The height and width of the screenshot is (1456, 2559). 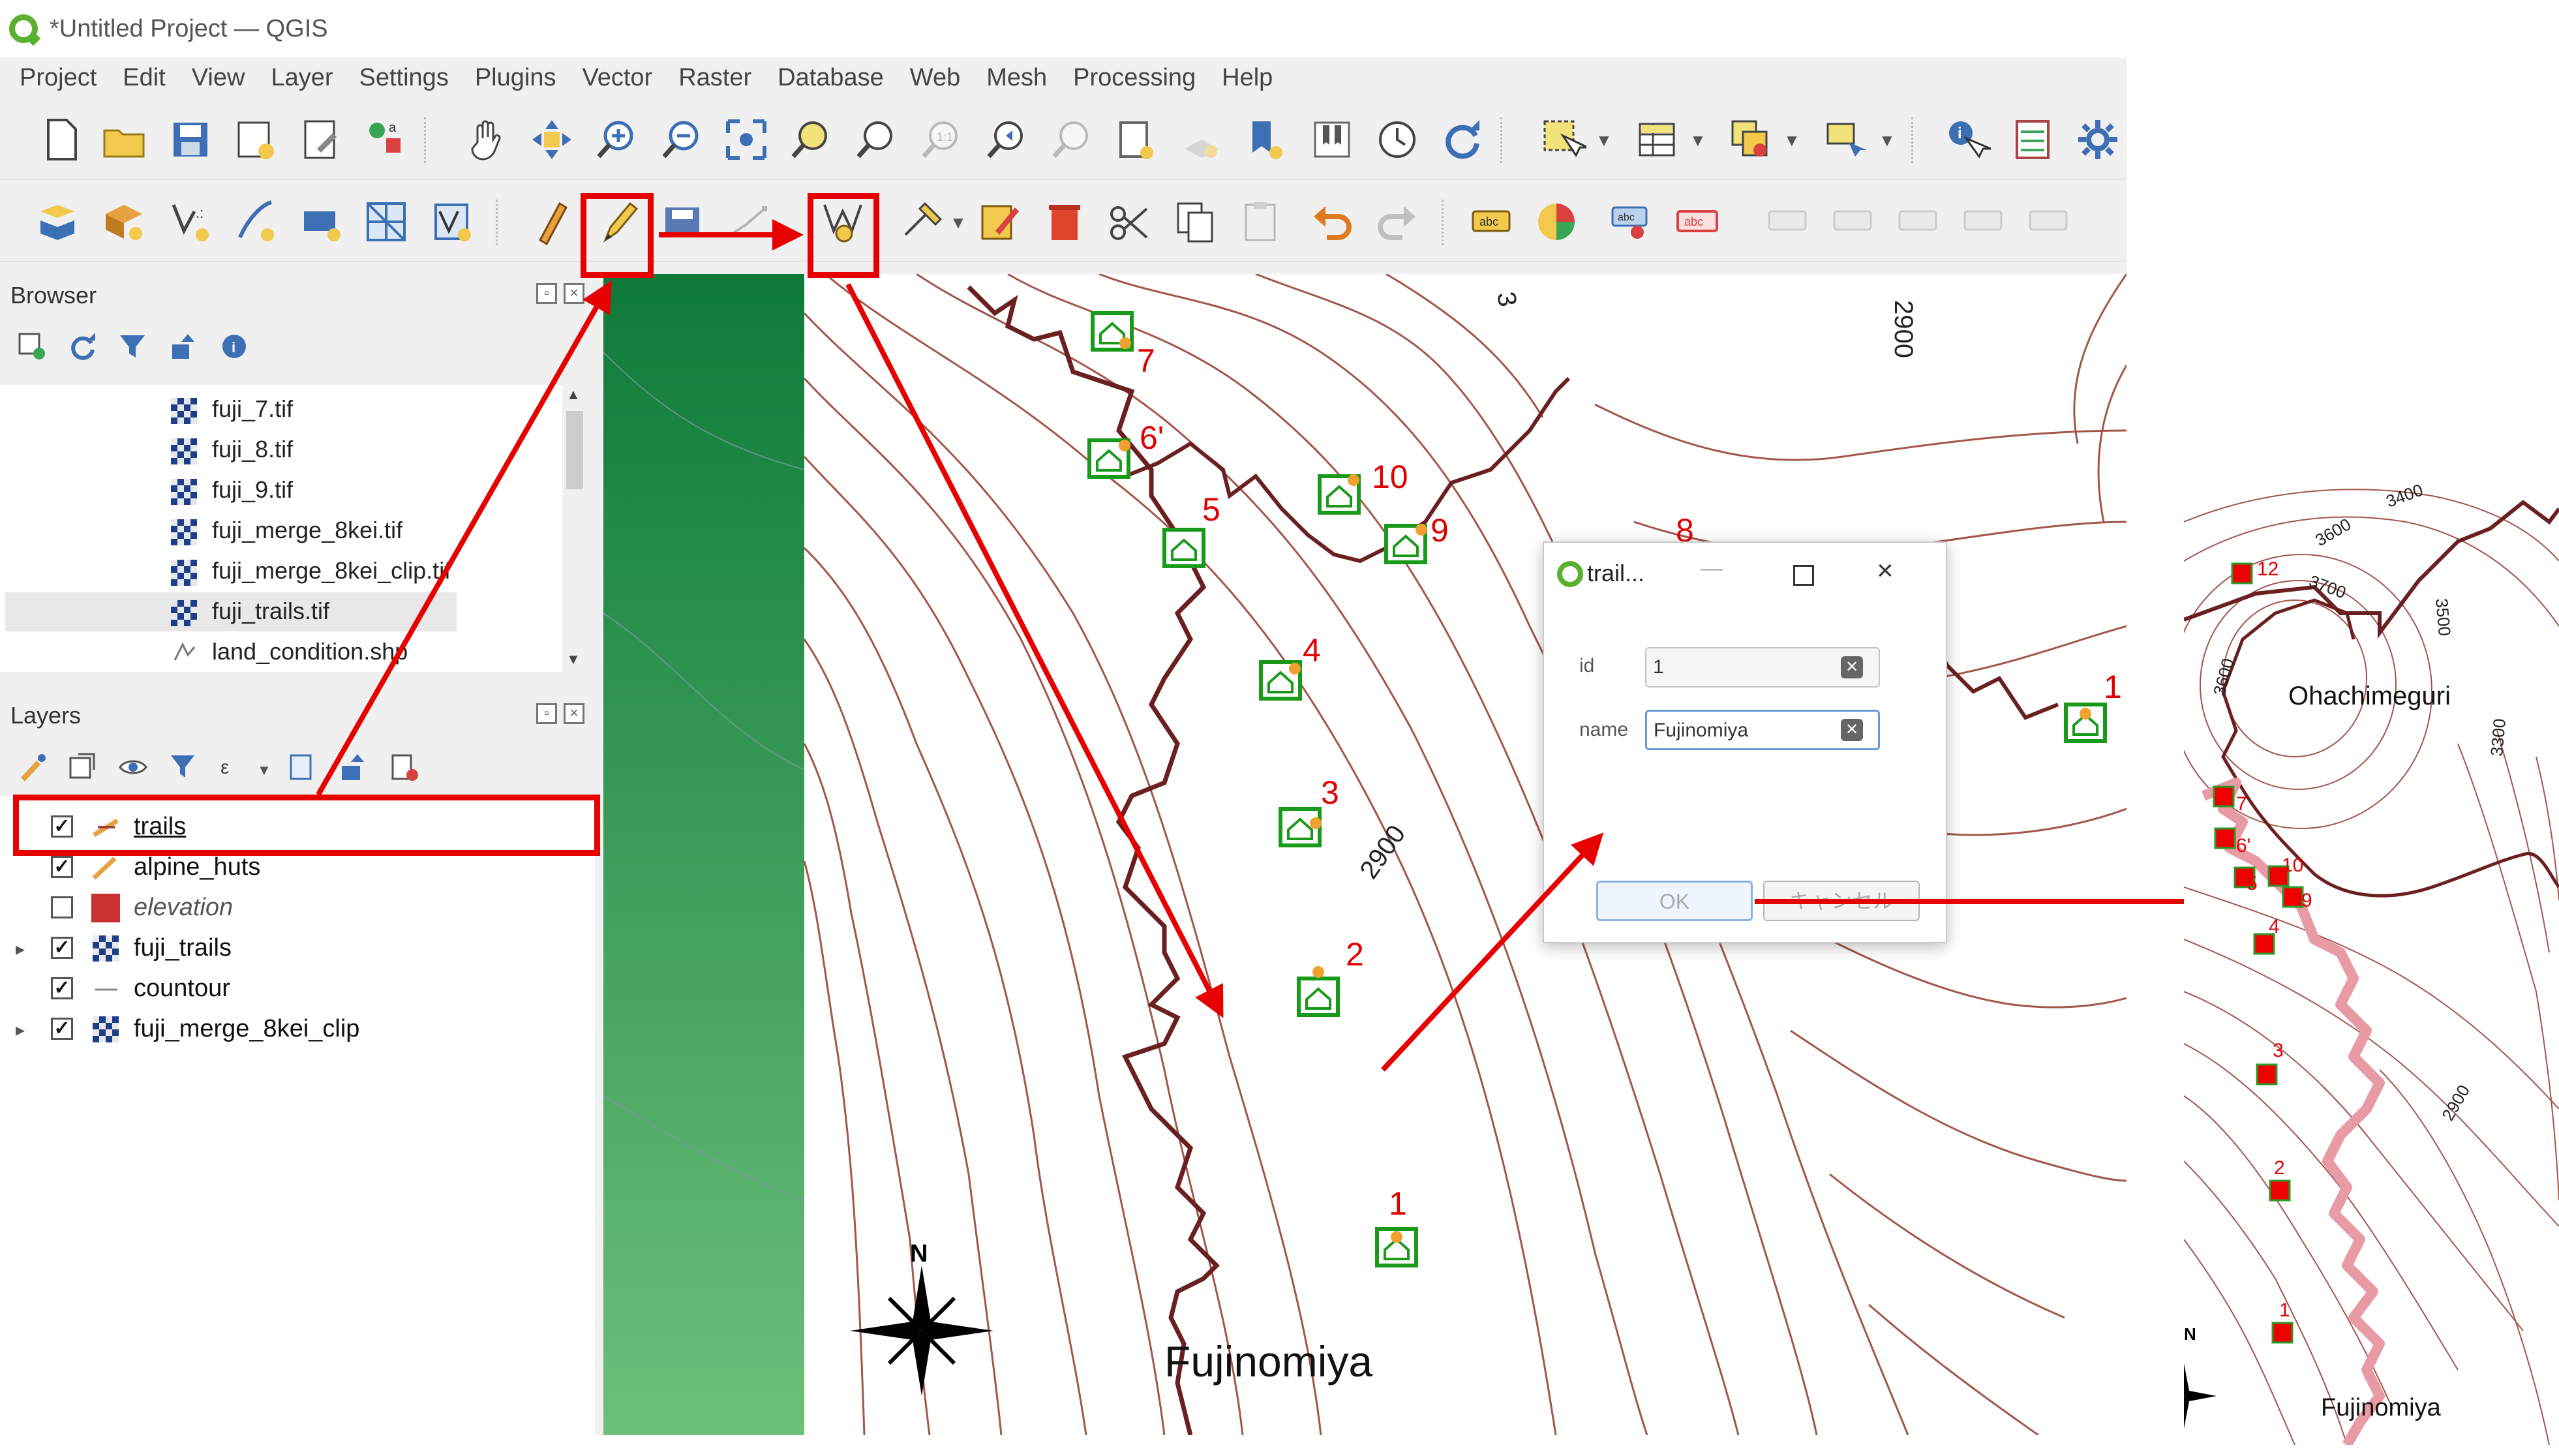 What do you see at coordinates (2456, 1103) in the screenshot?
I see `contour-label: 2900` at bounding box center [2456, 1103].